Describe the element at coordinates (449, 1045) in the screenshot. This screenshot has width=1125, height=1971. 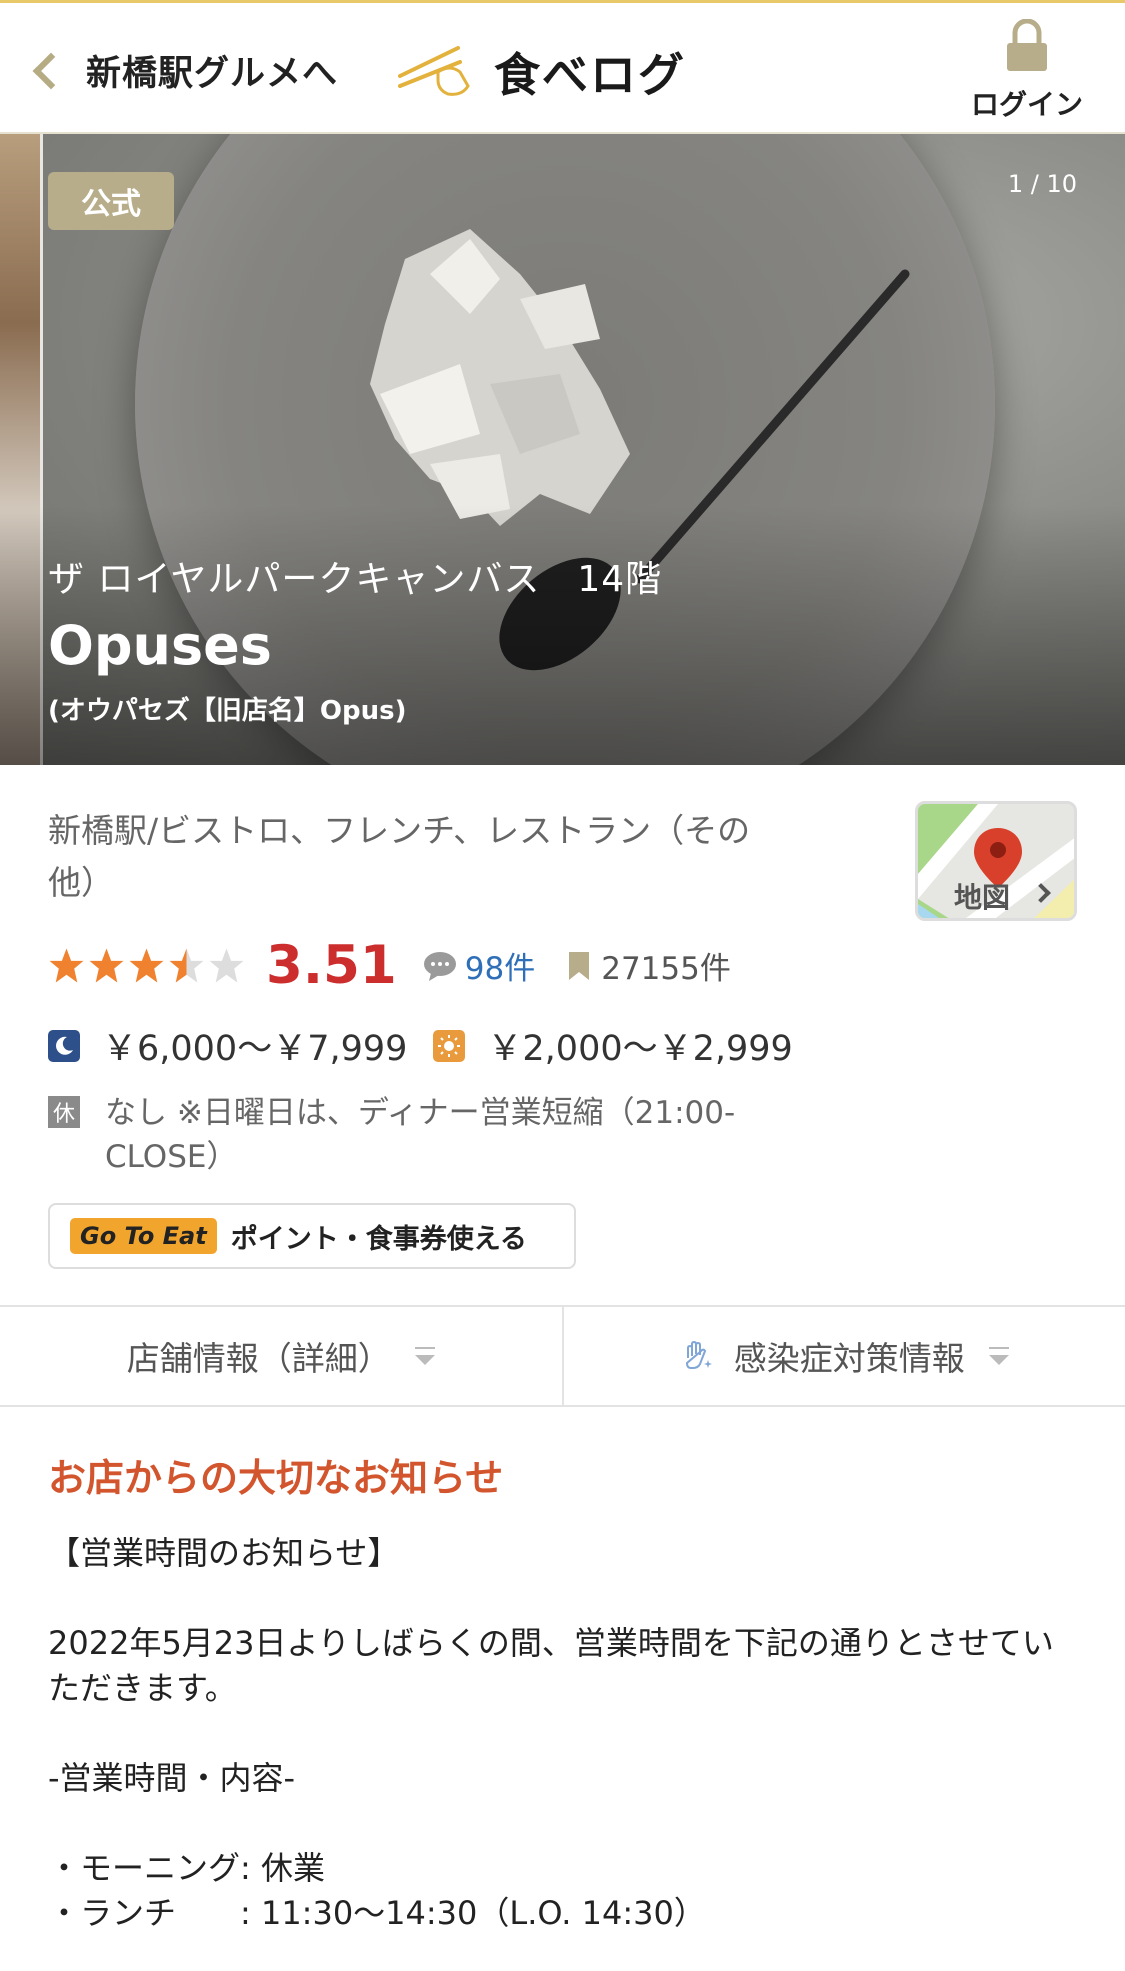
I see `sun-icon` at that location.